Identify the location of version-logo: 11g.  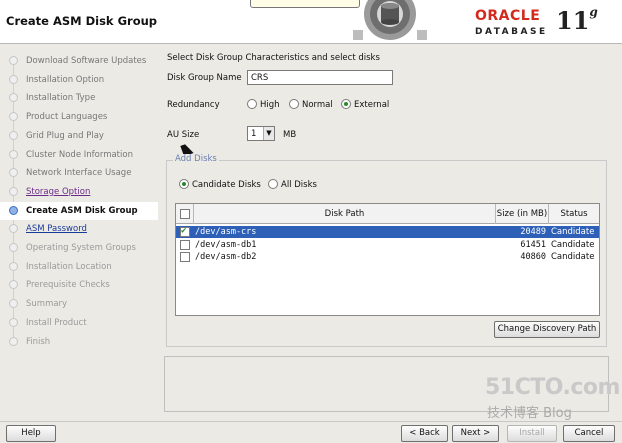
(577, 20).